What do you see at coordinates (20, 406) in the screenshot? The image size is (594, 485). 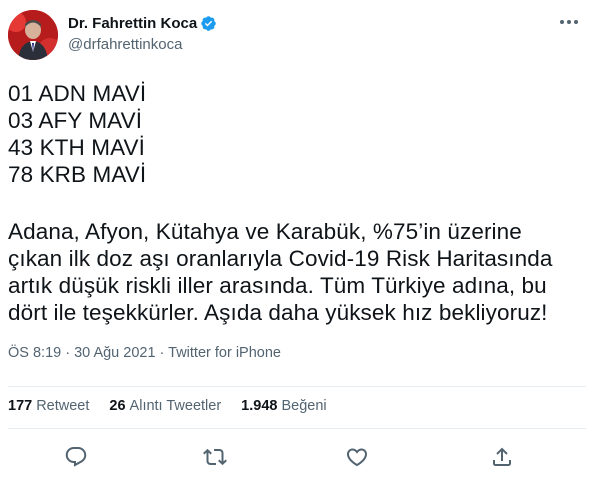 I see `retweet-count: 177` at bounding box center [20, 406].